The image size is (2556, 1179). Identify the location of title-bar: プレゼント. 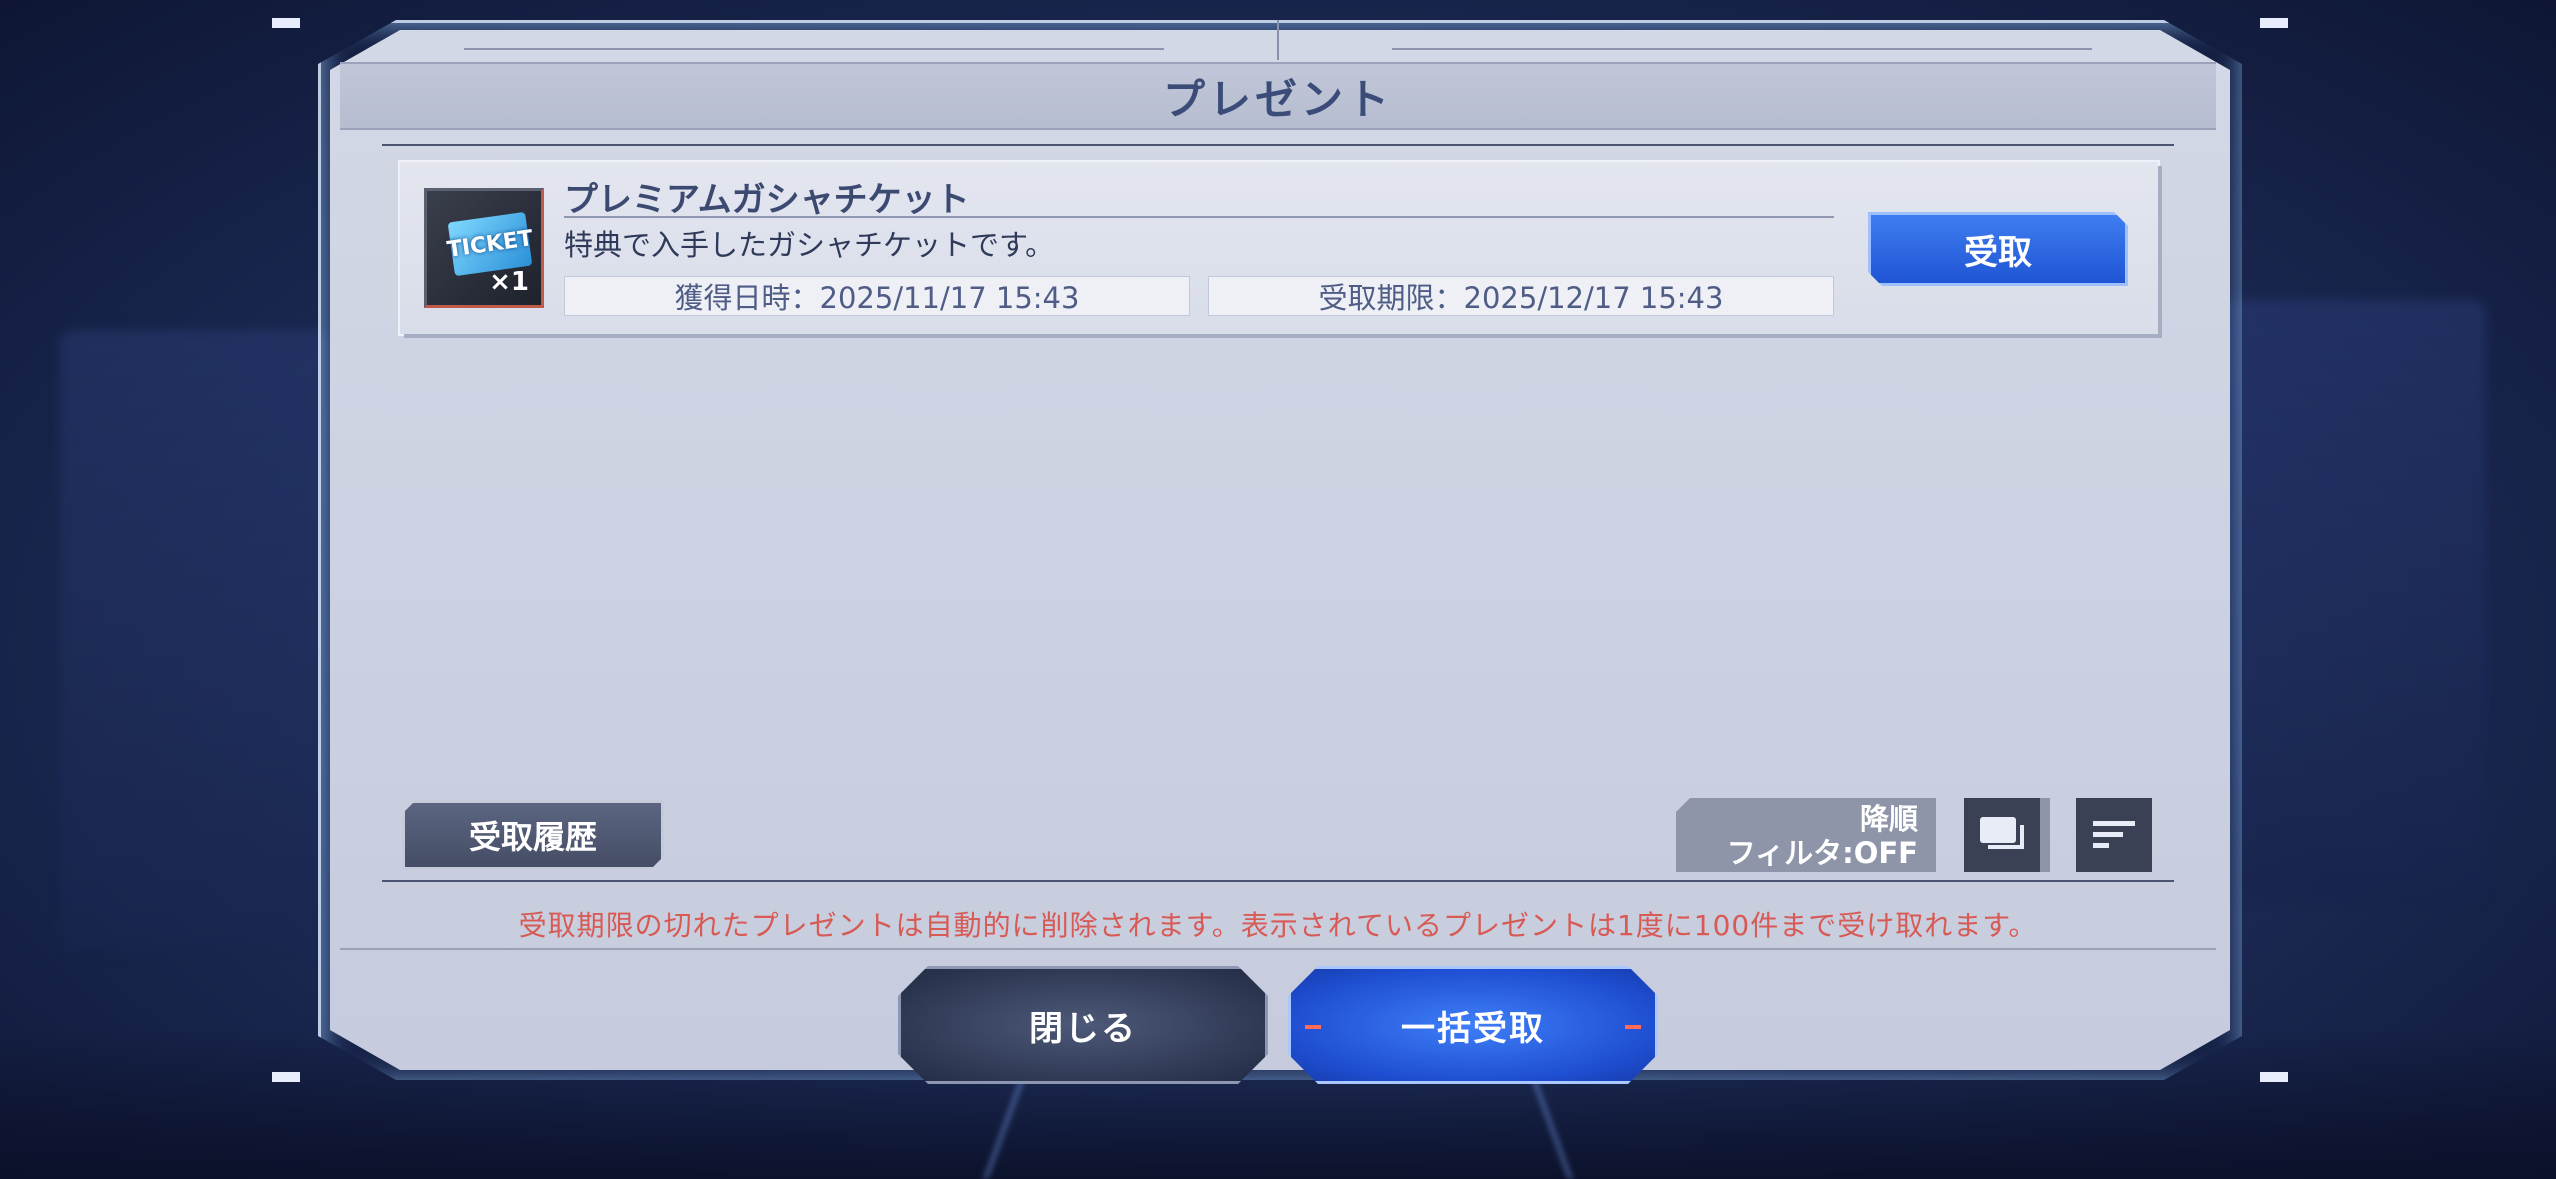
(1278, 96).